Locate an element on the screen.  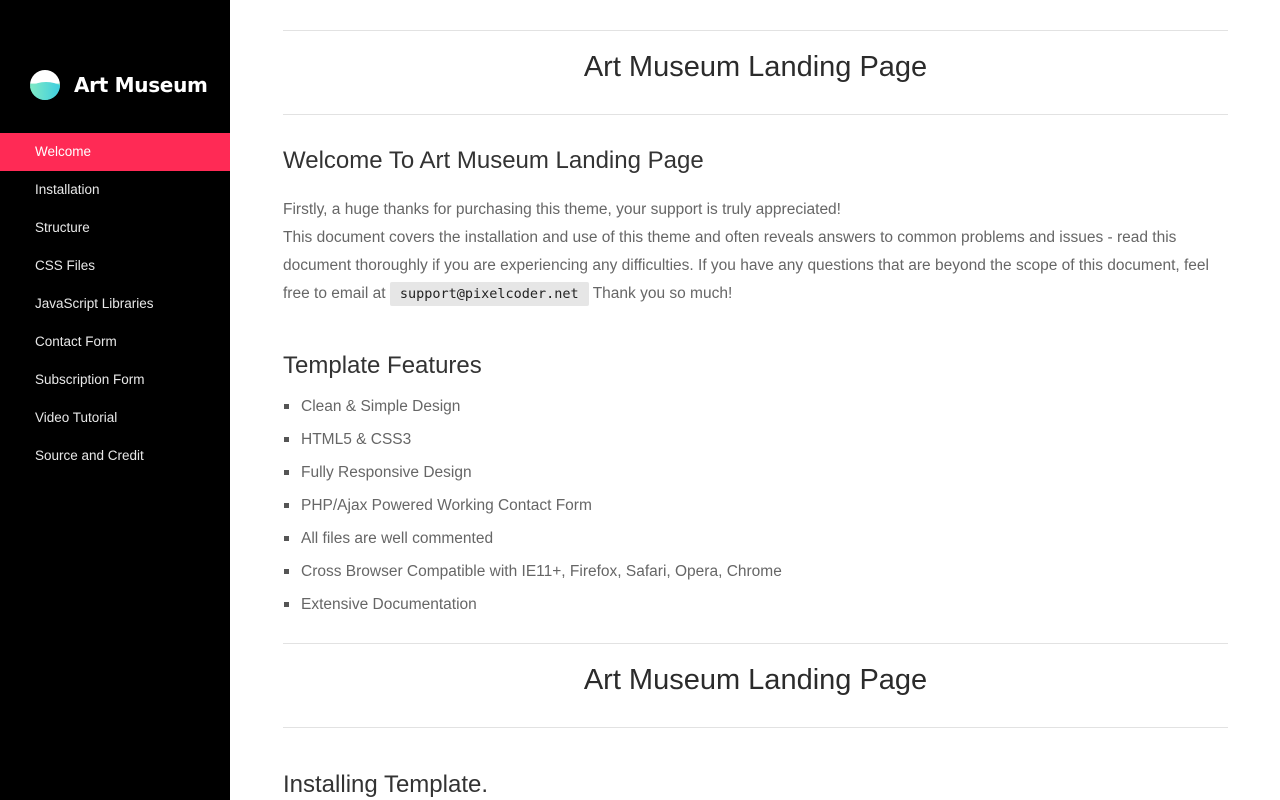
sidebar-item-css-files: CSS Files is located at coordinates (115, 266).